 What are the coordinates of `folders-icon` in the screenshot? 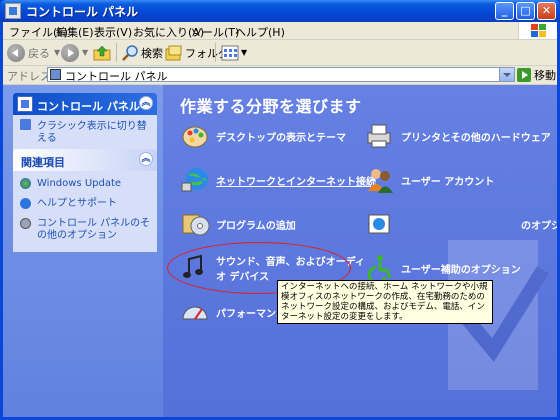 It's located at (173, 52).